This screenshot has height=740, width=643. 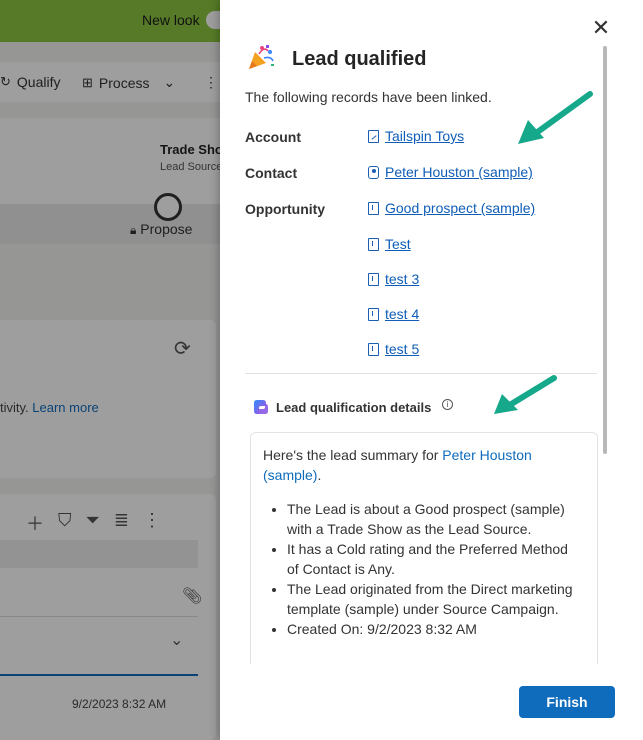 I want to click on opportunity-link: test 3, so click(x=393, y=279).